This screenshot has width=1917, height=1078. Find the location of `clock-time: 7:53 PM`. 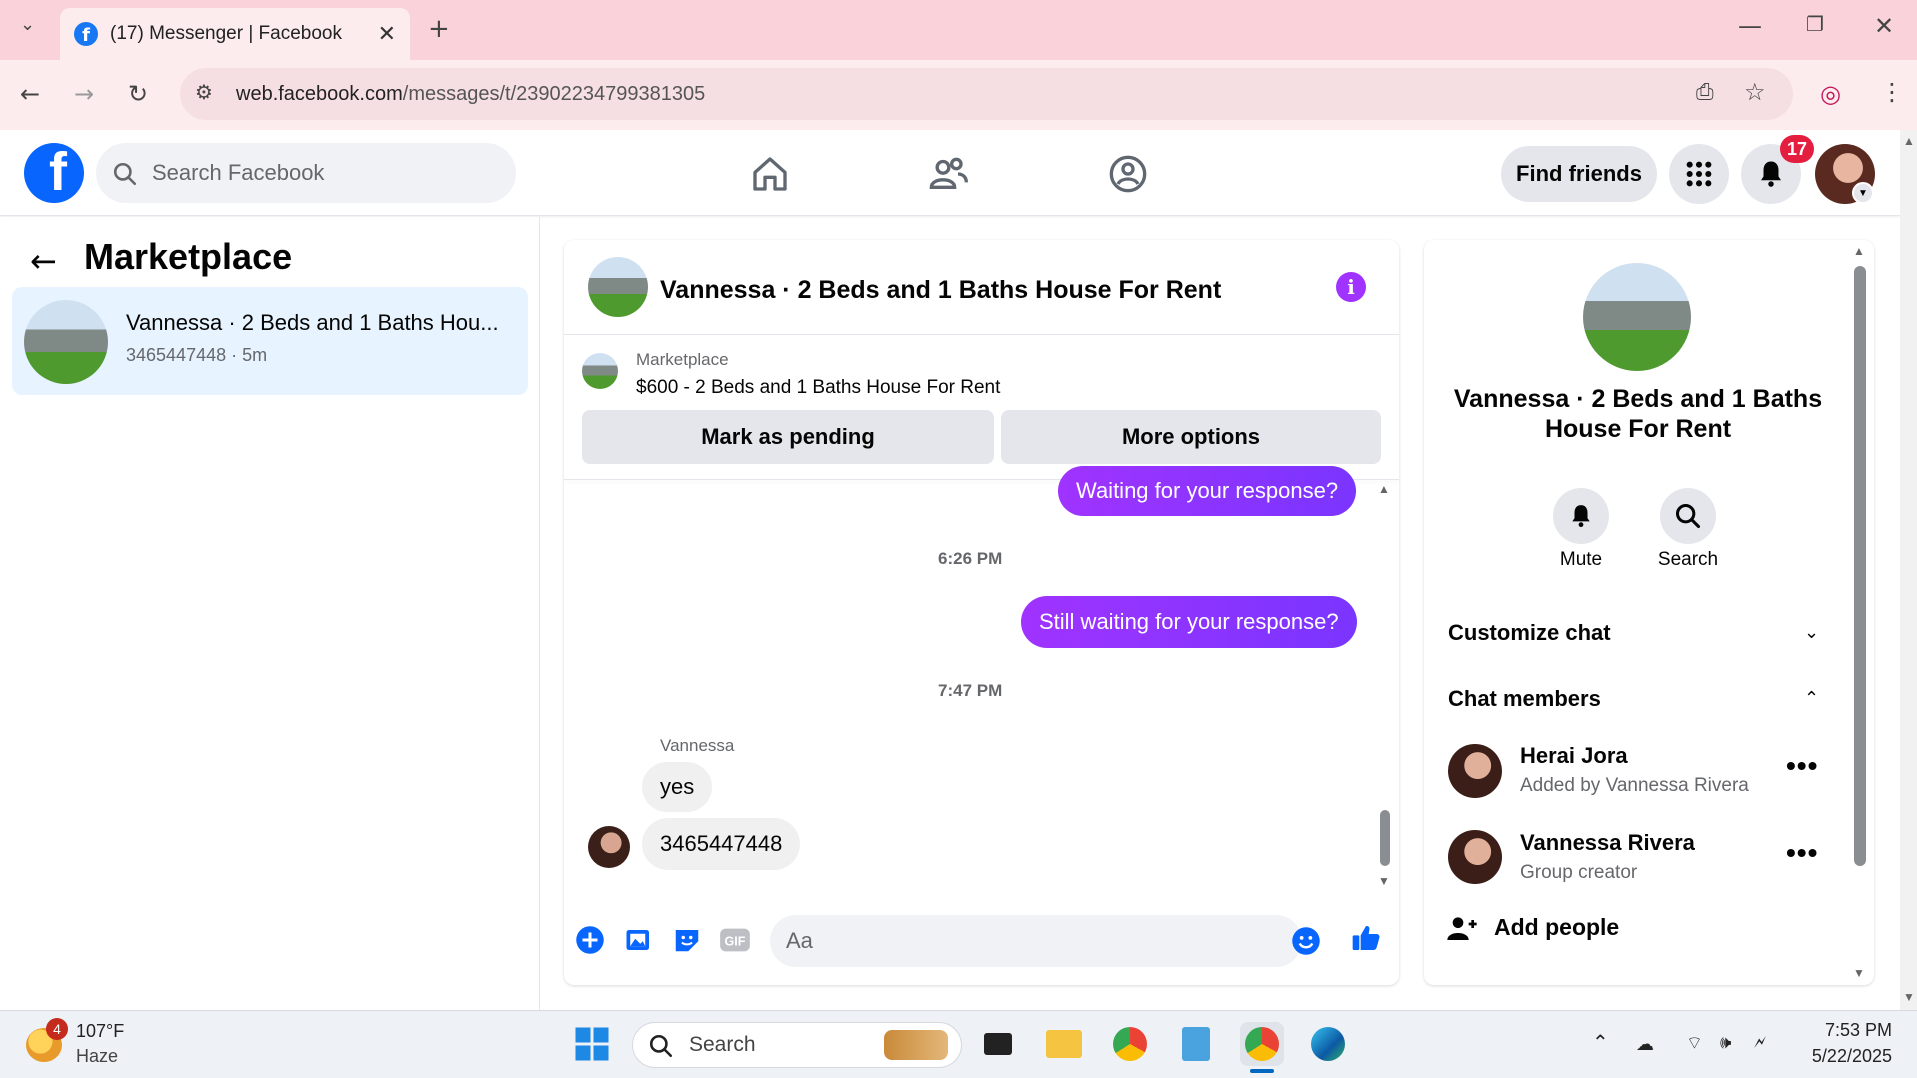

clock-time: 7:53 PM is located at coordinates (1852, 1030).